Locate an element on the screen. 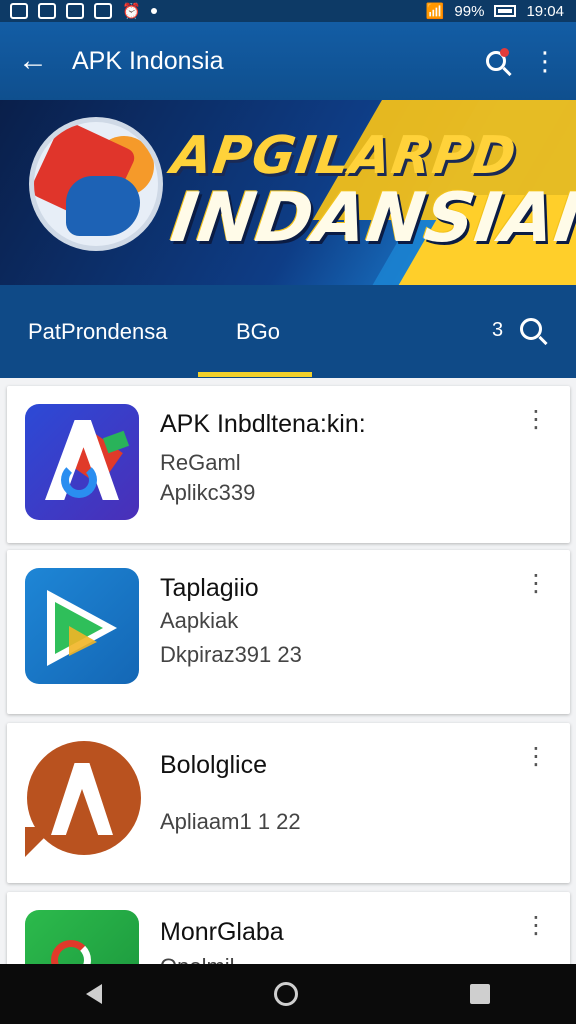  app-detail: Aplikc339 is located at coordinates (208, 492).